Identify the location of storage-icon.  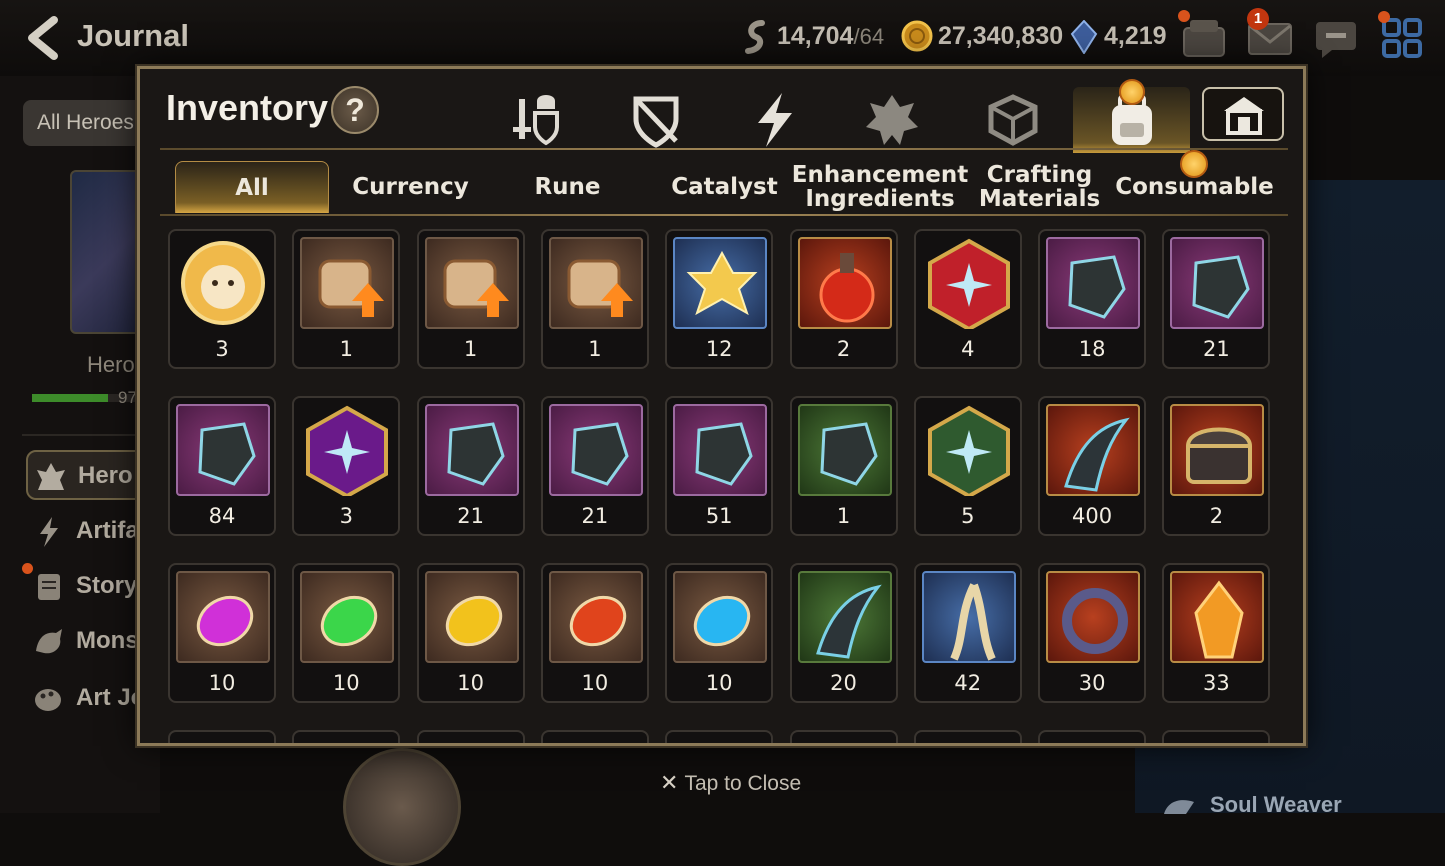
(1244, 116).